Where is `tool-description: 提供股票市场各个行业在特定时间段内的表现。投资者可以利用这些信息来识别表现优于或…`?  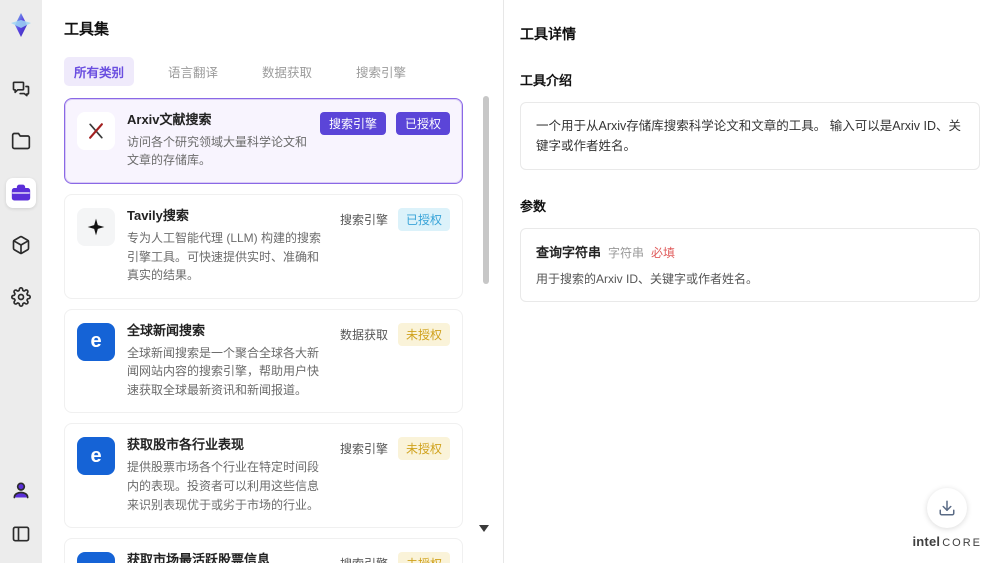
tool-description: 提供股票市场各个行业在特定时间段内的表现。投资者可以利用这些信息来识别表现优于或… is located at coordinates (223, 486).